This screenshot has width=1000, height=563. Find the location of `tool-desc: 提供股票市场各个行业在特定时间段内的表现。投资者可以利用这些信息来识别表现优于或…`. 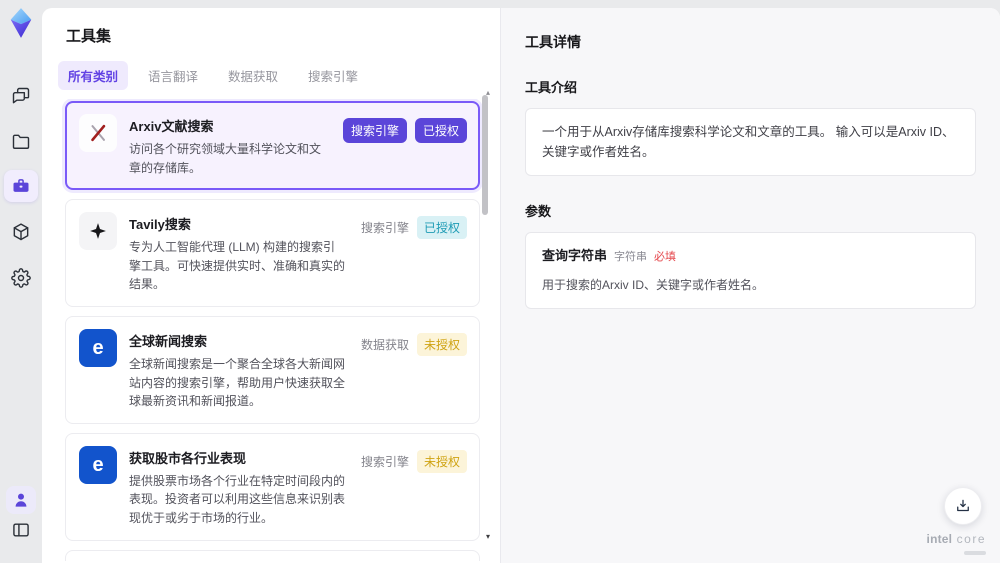

tool-desc: 提供股票市场各个行业在特定时间段内的表现。投资者可以利用这些信息来识别表现优于或… is located at coordinates (237, 499).